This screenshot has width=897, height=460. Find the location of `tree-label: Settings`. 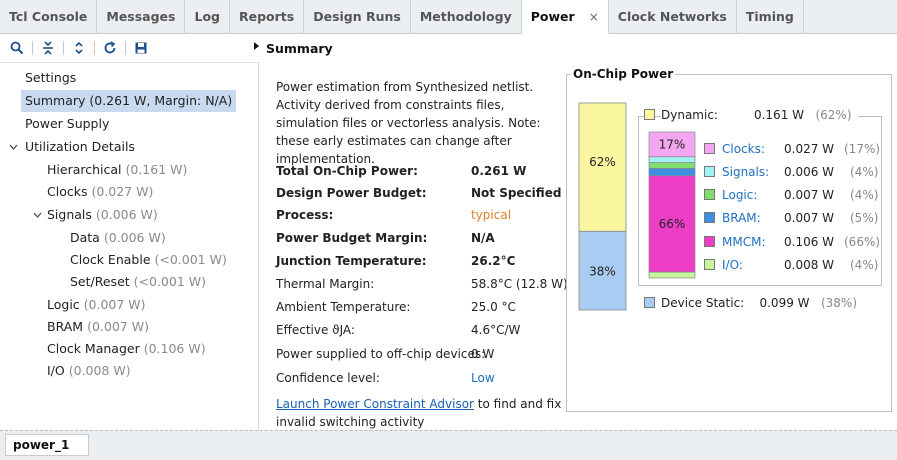

tree-label: Settings is located at coordinates (51, 77).